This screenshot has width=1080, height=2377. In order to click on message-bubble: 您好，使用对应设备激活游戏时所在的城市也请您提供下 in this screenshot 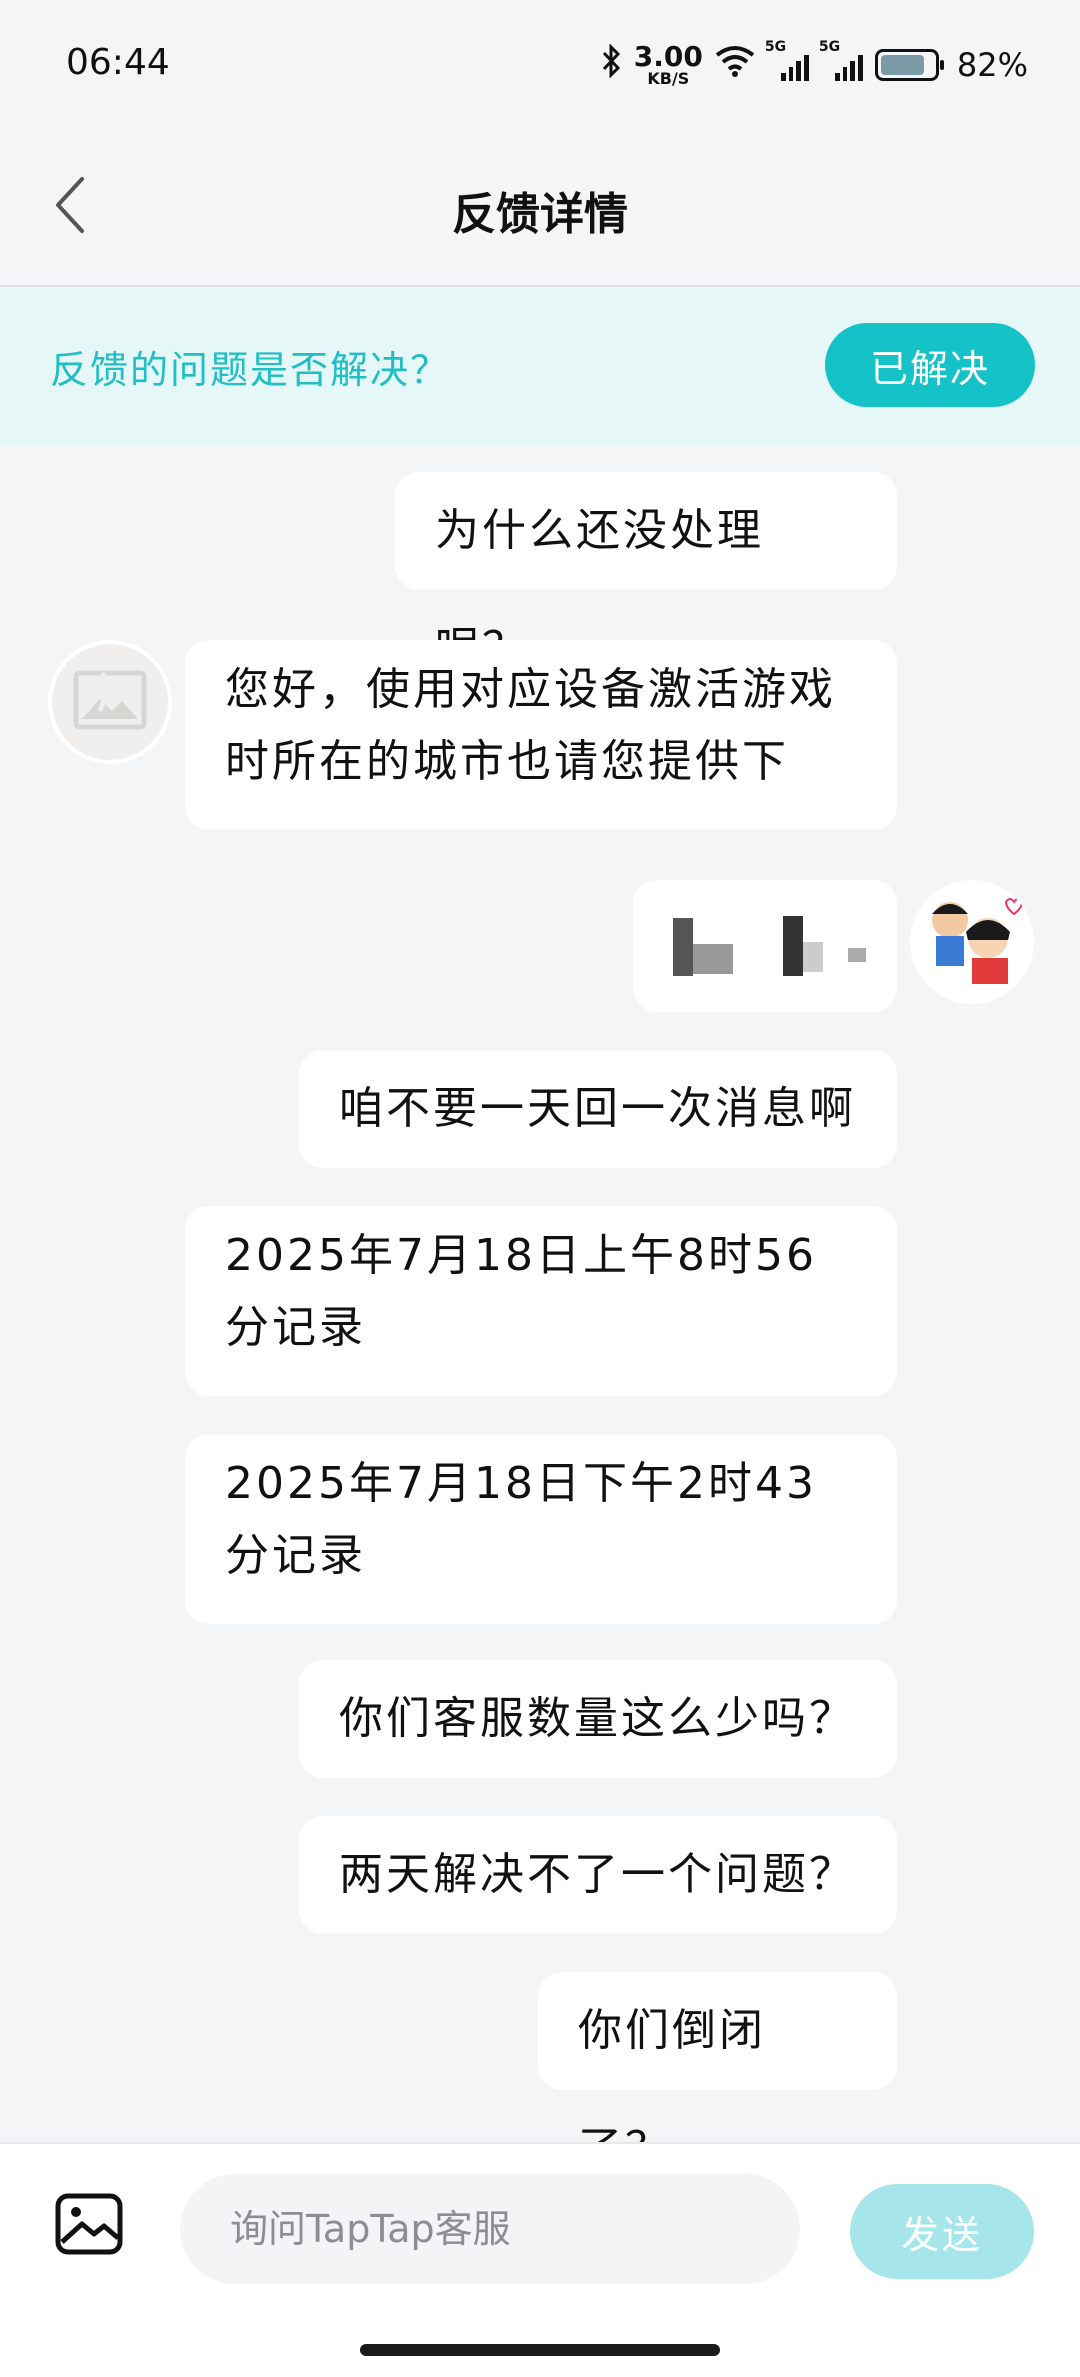, I will do `click(541, 735)`.